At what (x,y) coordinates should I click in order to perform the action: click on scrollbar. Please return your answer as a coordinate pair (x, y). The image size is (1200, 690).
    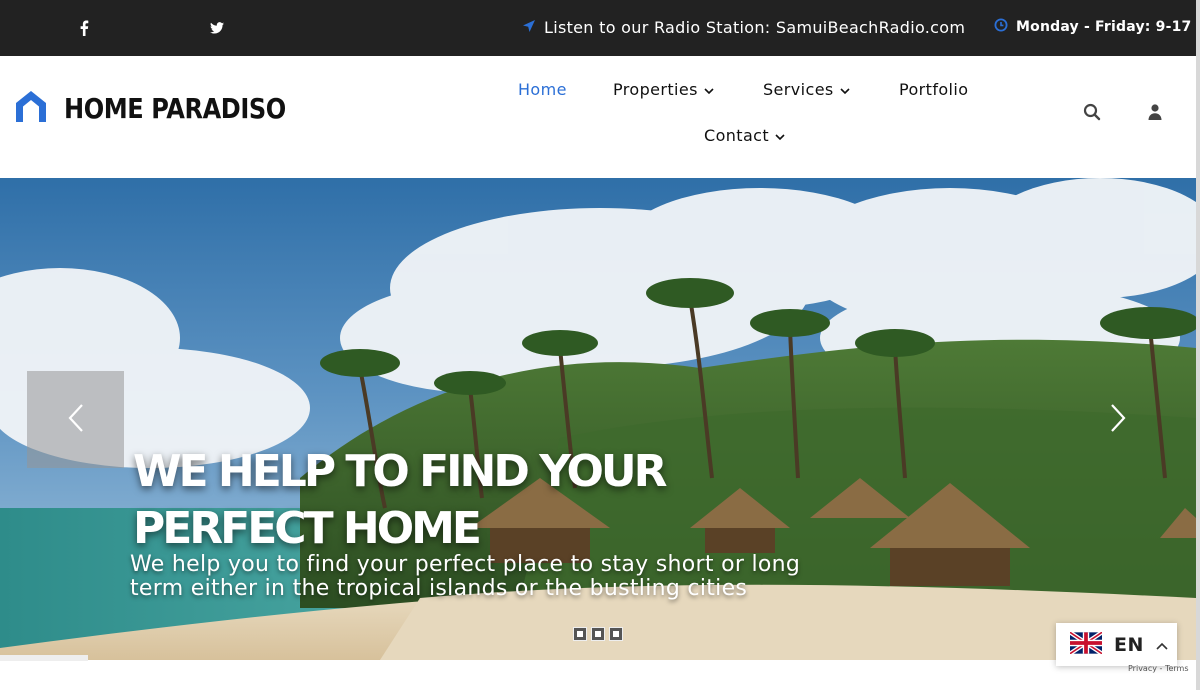
    Looking at the image, I should click on (1198, 345).